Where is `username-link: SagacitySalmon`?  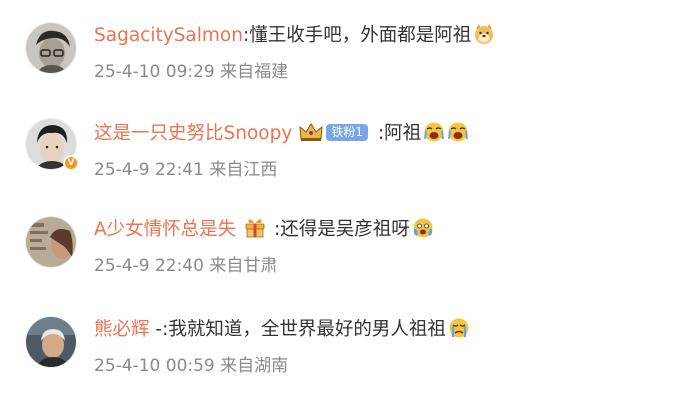 username-link: SagacitySalmon is located at coordinates (168, 35).